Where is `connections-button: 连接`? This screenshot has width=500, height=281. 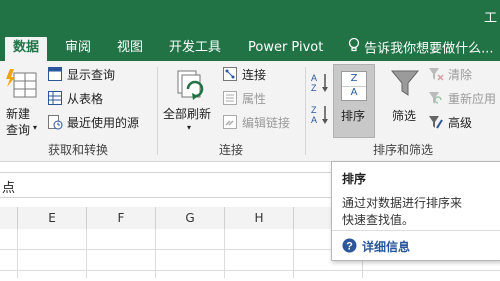
connections-button: 连接 is located at coordinates (262, 74).